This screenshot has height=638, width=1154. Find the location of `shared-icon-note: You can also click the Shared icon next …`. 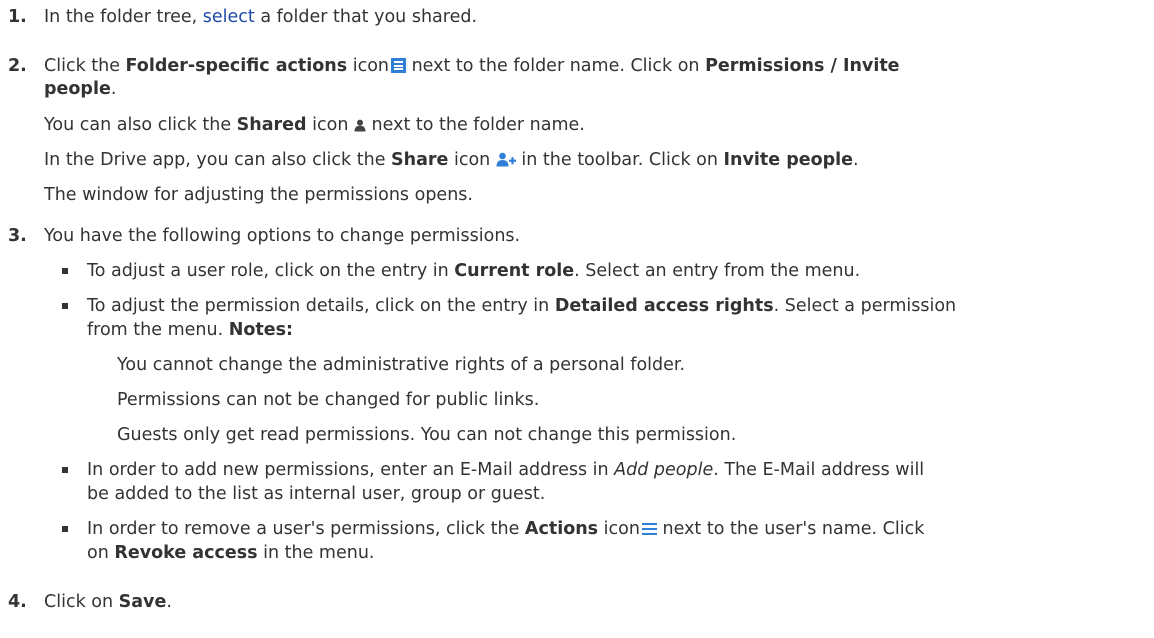

shared-icon-note: You can also click the Shared icon next … is located at coordinates (314, 125).